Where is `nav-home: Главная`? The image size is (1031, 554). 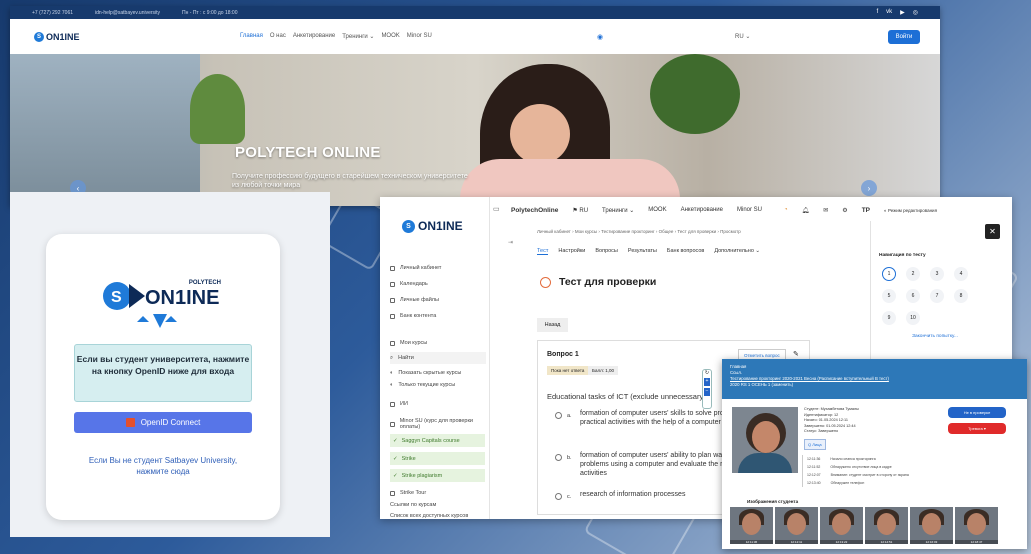 nav-home: Главная is located at coordinates (251, 36).